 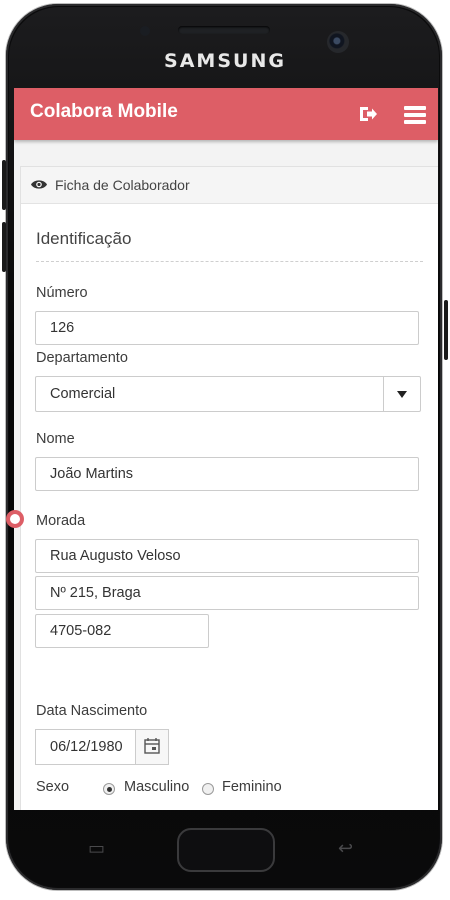 What do you see at coordinates (446, 330) in the screenshot?
I see `power-button` at bounding box center [446, 330].